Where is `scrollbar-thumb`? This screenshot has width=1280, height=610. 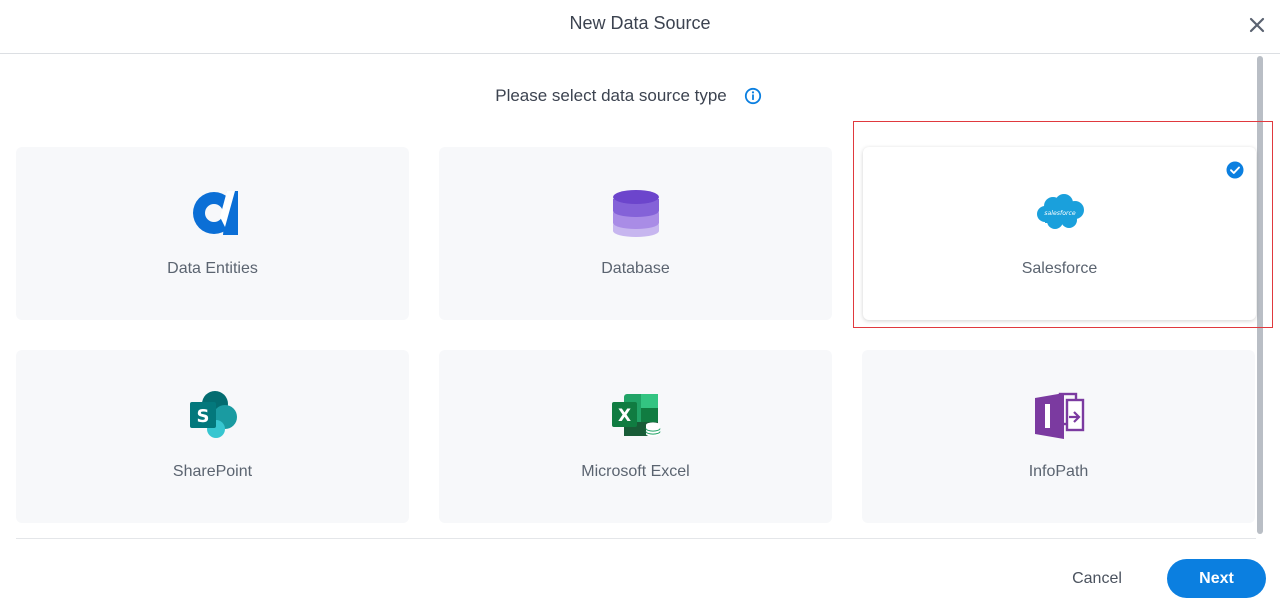
scrollbar-thumb is located at coordinates (1260, 295).